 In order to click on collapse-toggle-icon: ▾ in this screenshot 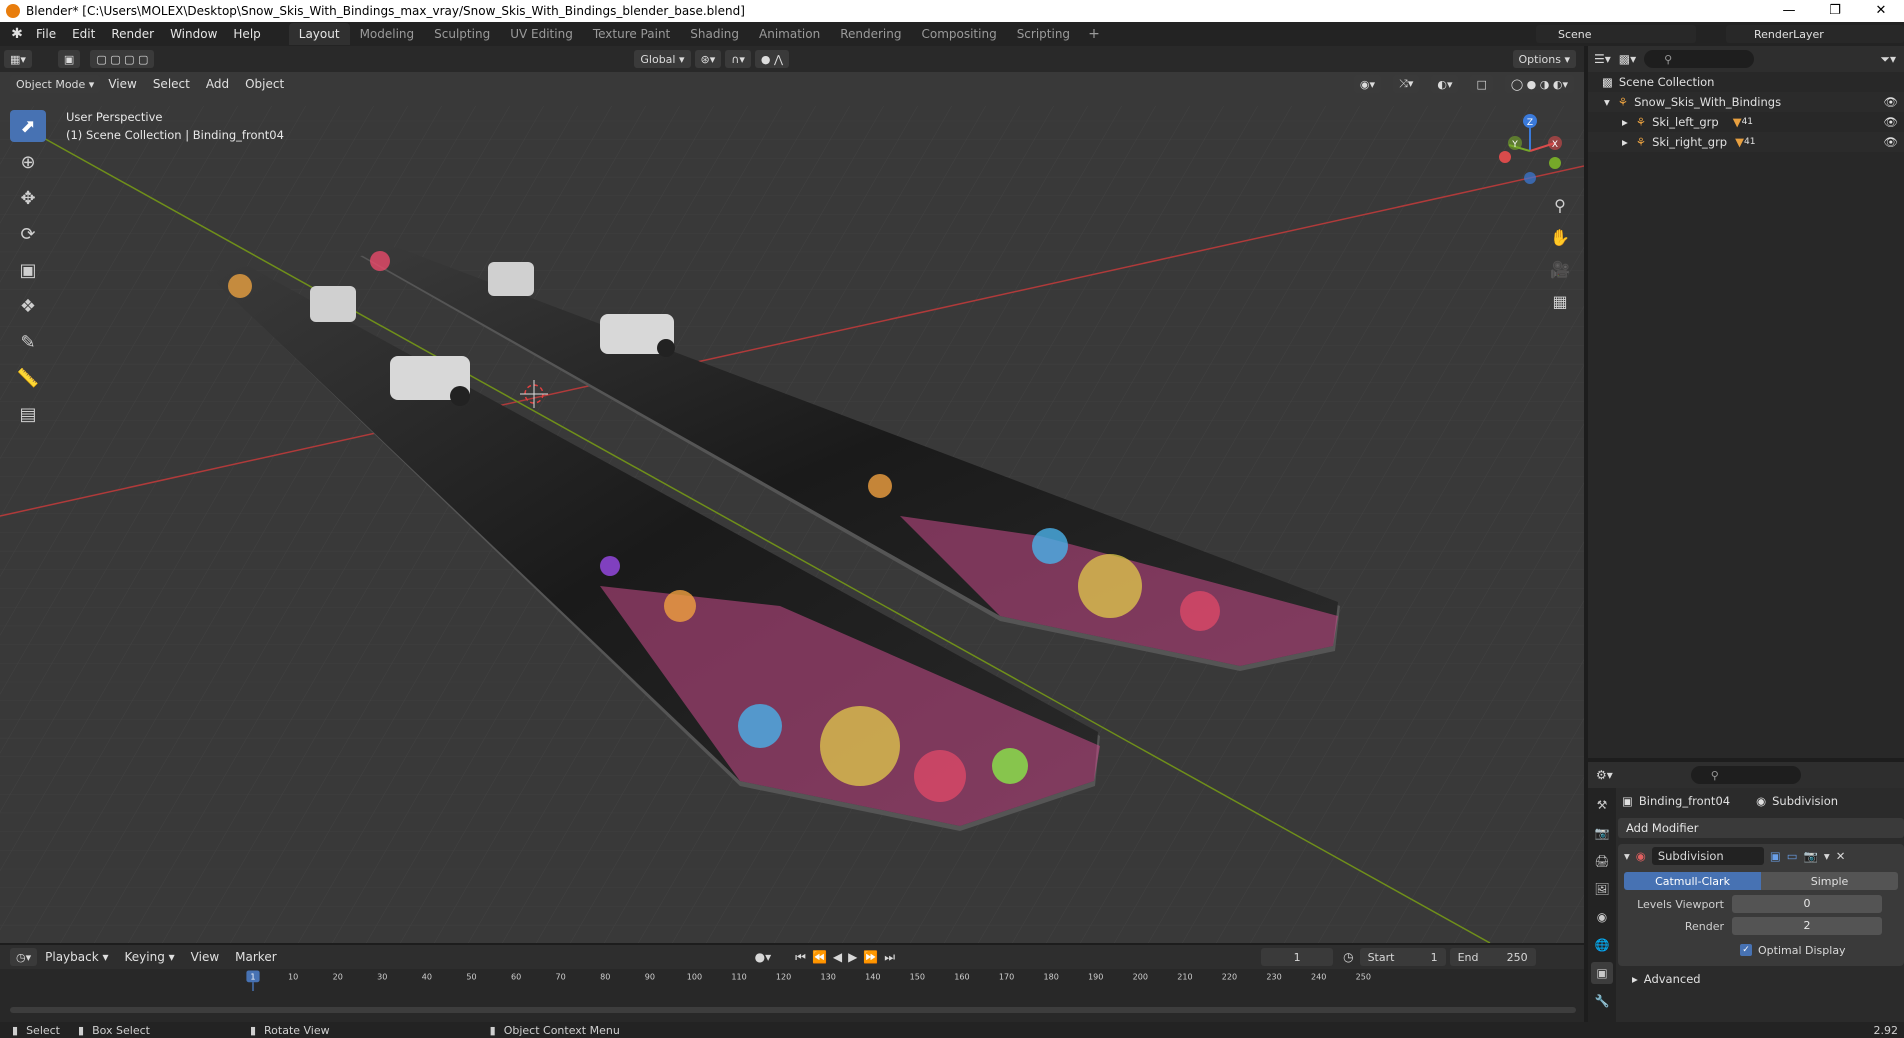, I will do `click(1627, 856)`.